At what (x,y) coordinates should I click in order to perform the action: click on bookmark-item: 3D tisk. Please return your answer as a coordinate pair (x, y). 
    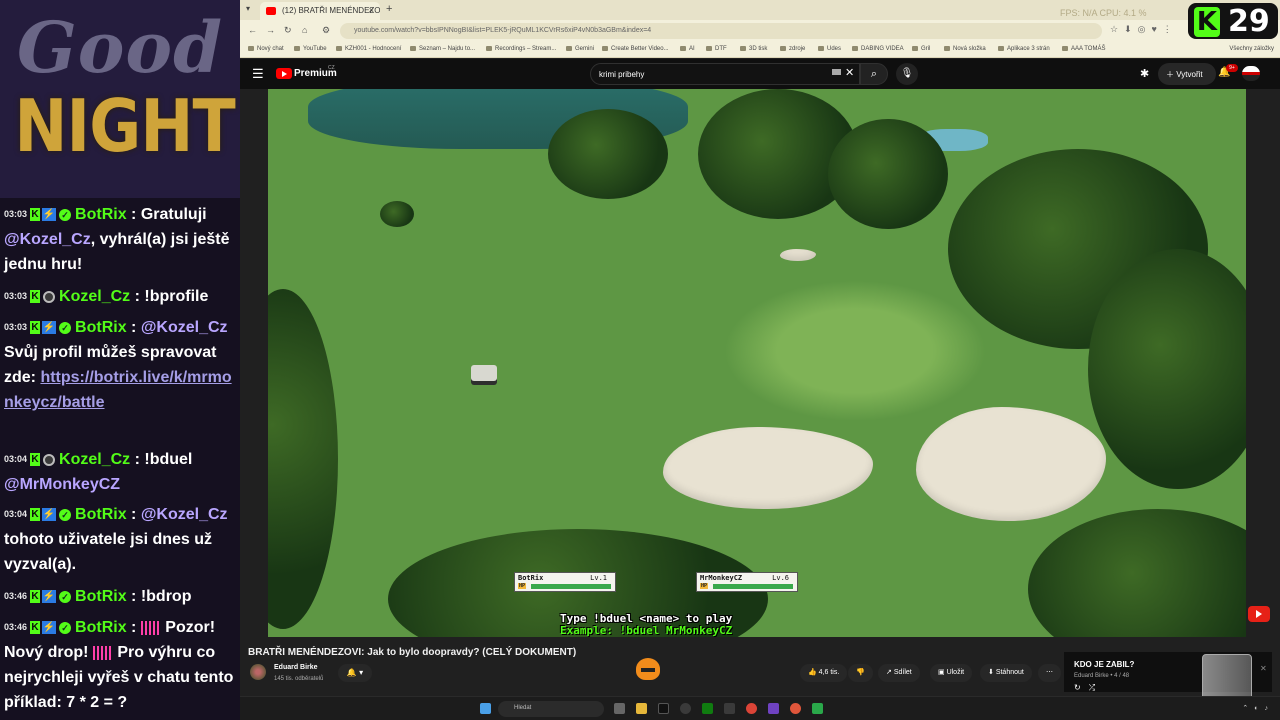
    Looking at the image, I should click on (753, 49).